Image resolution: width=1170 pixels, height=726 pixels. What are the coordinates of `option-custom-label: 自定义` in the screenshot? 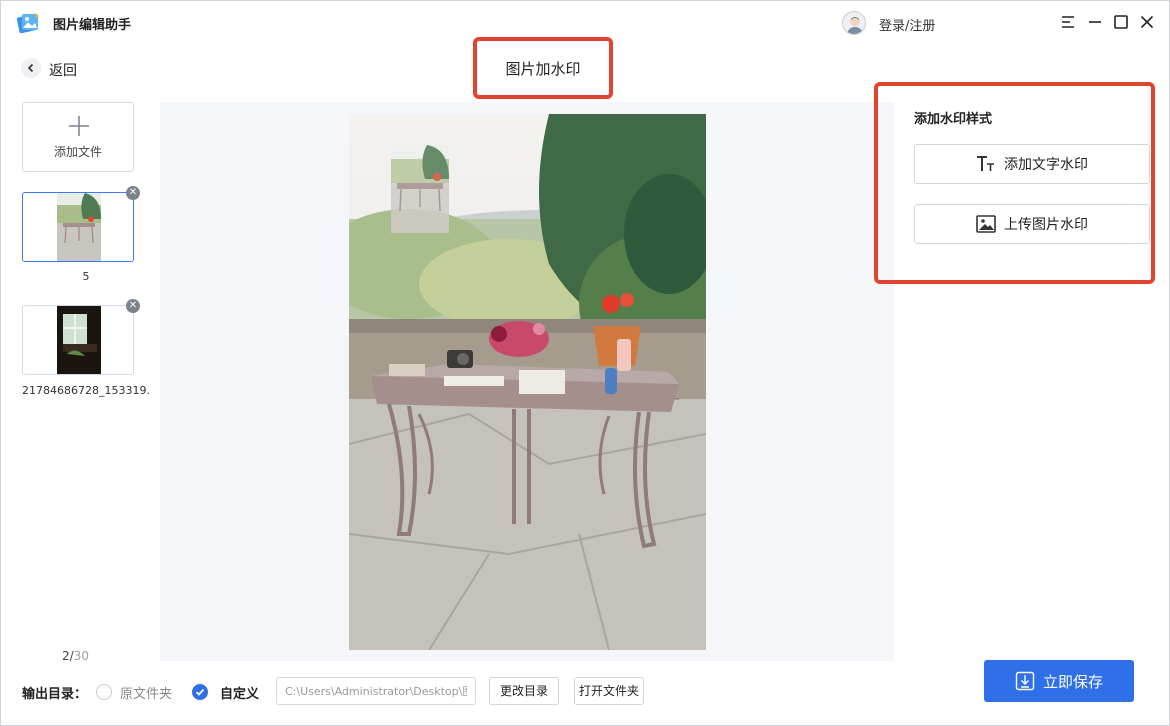 It's located at (239, 692).